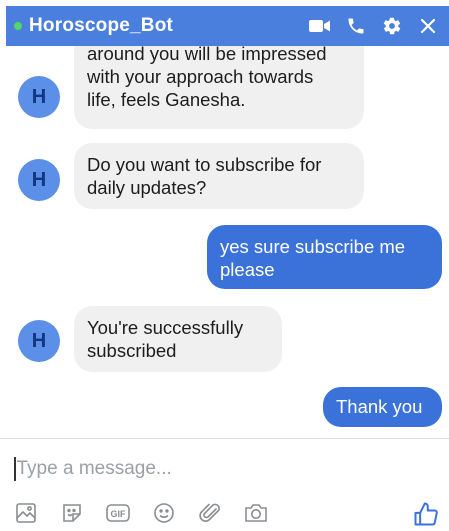 This screenshot has height=531, width=449. I want to click on message-line: You're successfully, so click(165, 327).